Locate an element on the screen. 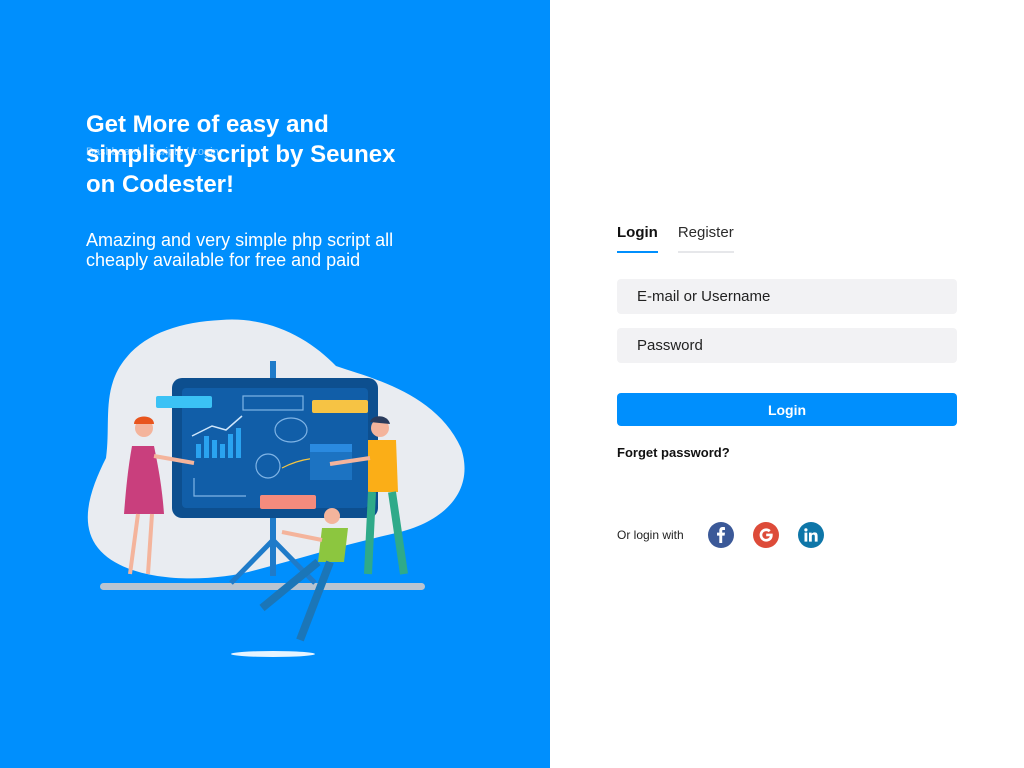 The width and height of the screenshot is (1024, 768). email-username-input is located at coordinates (787, 296).